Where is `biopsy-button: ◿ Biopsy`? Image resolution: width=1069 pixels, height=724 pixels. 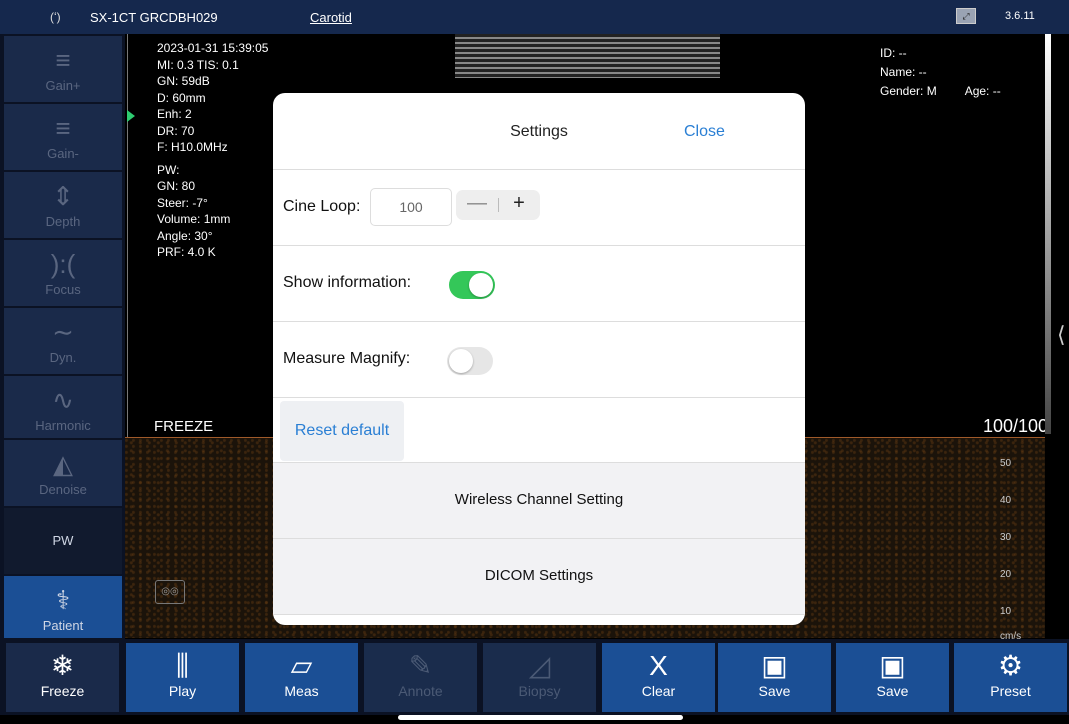
biopsy-button: ◿ Biopsy is located at coordinates (539, 677).